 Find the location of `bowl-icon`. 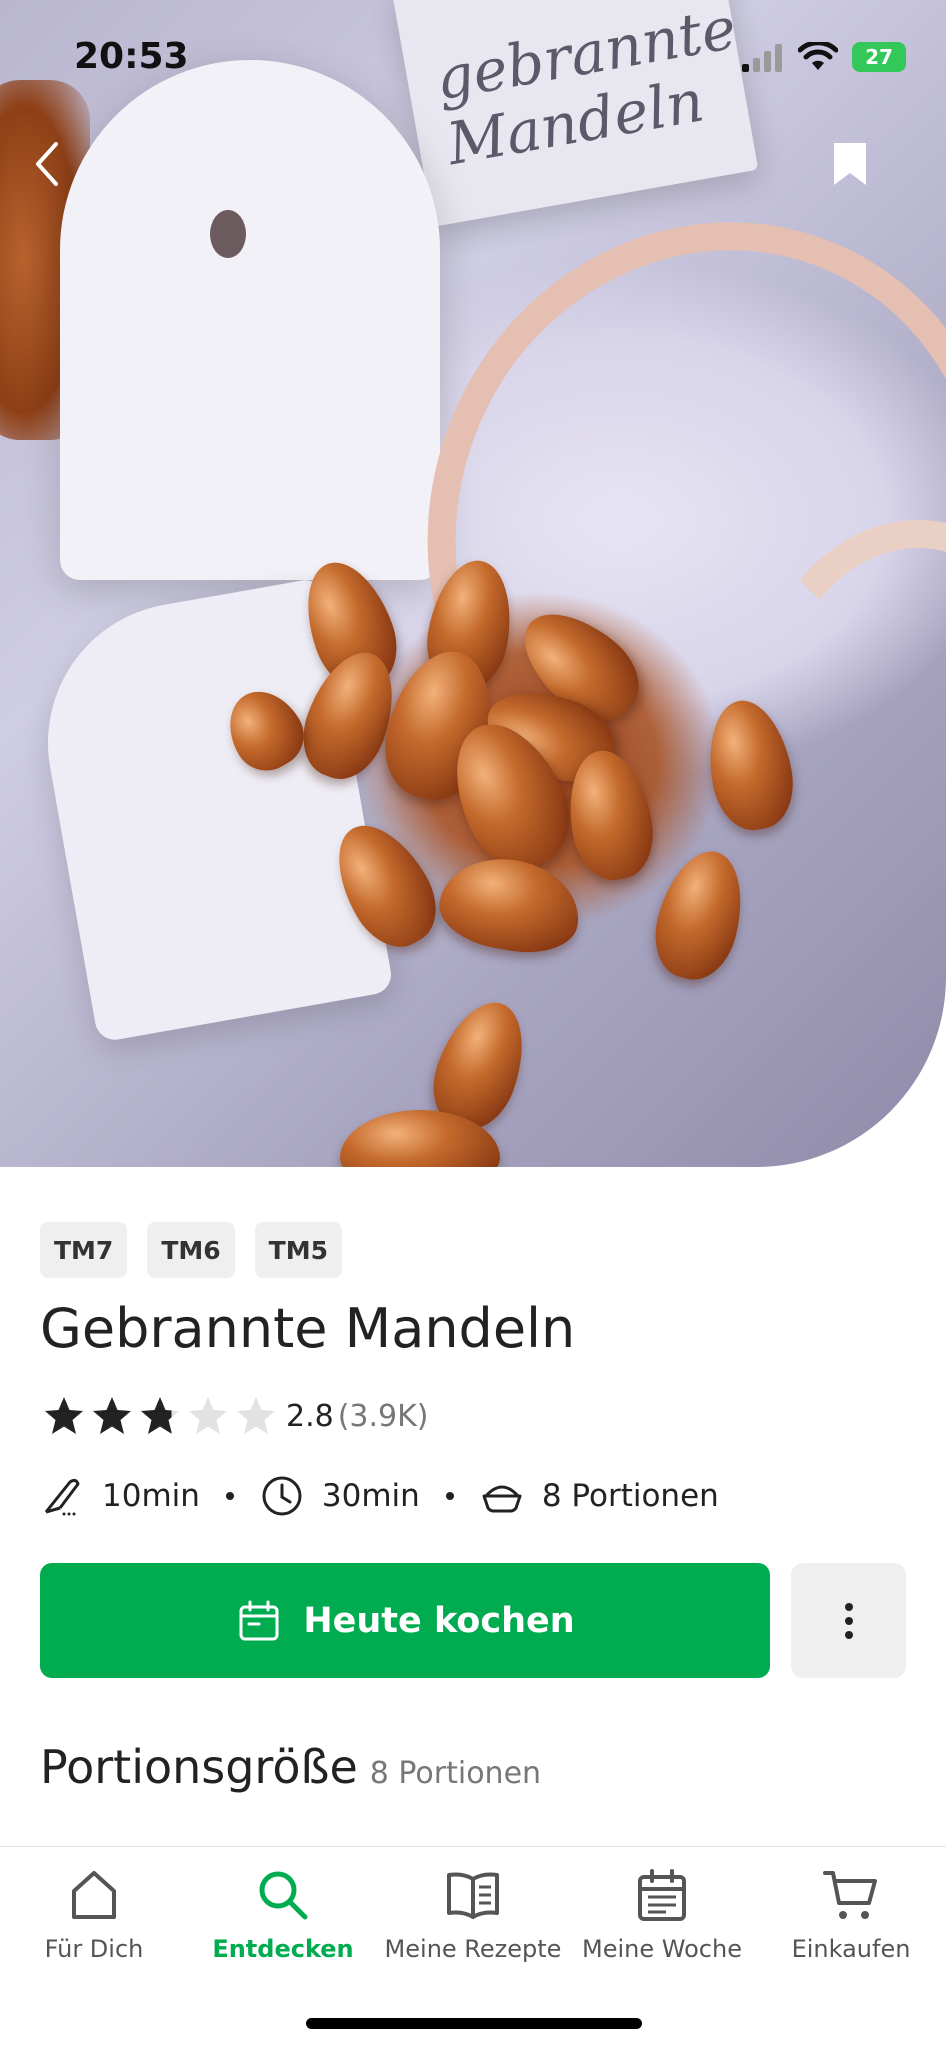

bowl-icon is located at coordinates (502, 1499).